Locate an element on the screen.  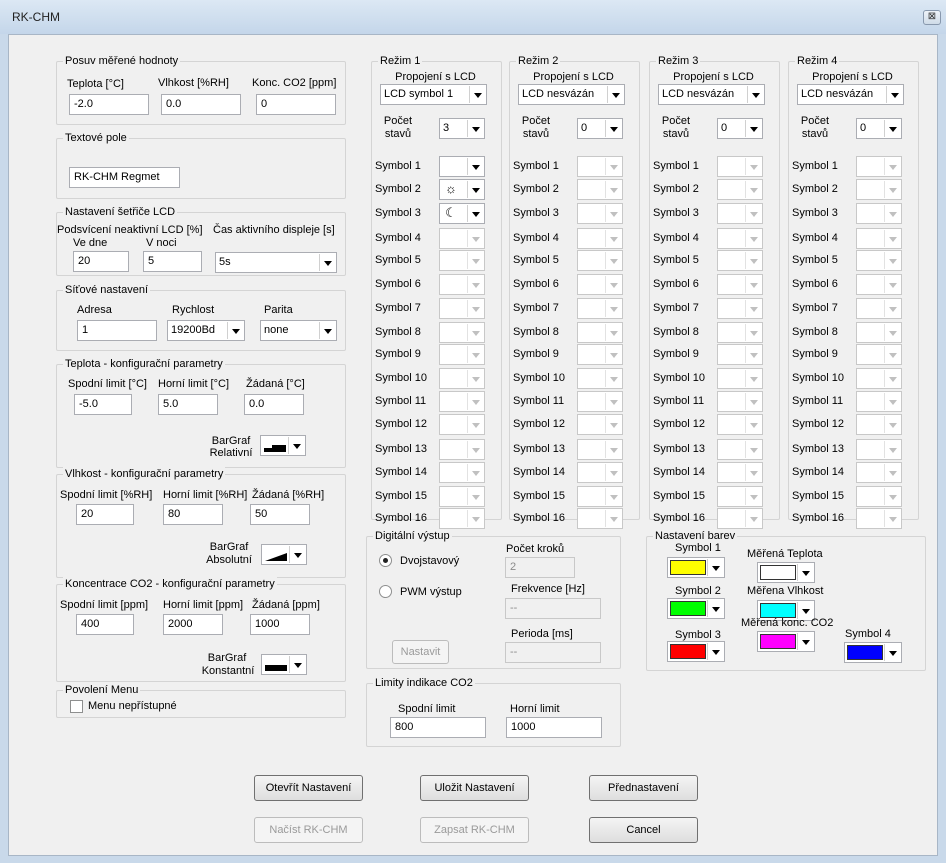
parita-select: none is located at coordinates (298, 330).